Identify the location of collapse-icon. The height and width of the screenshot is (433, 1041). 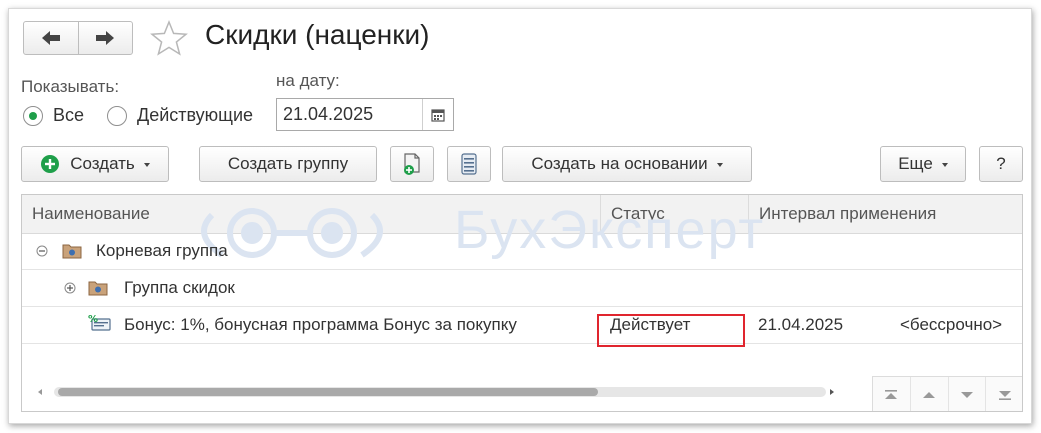
(42, 251).